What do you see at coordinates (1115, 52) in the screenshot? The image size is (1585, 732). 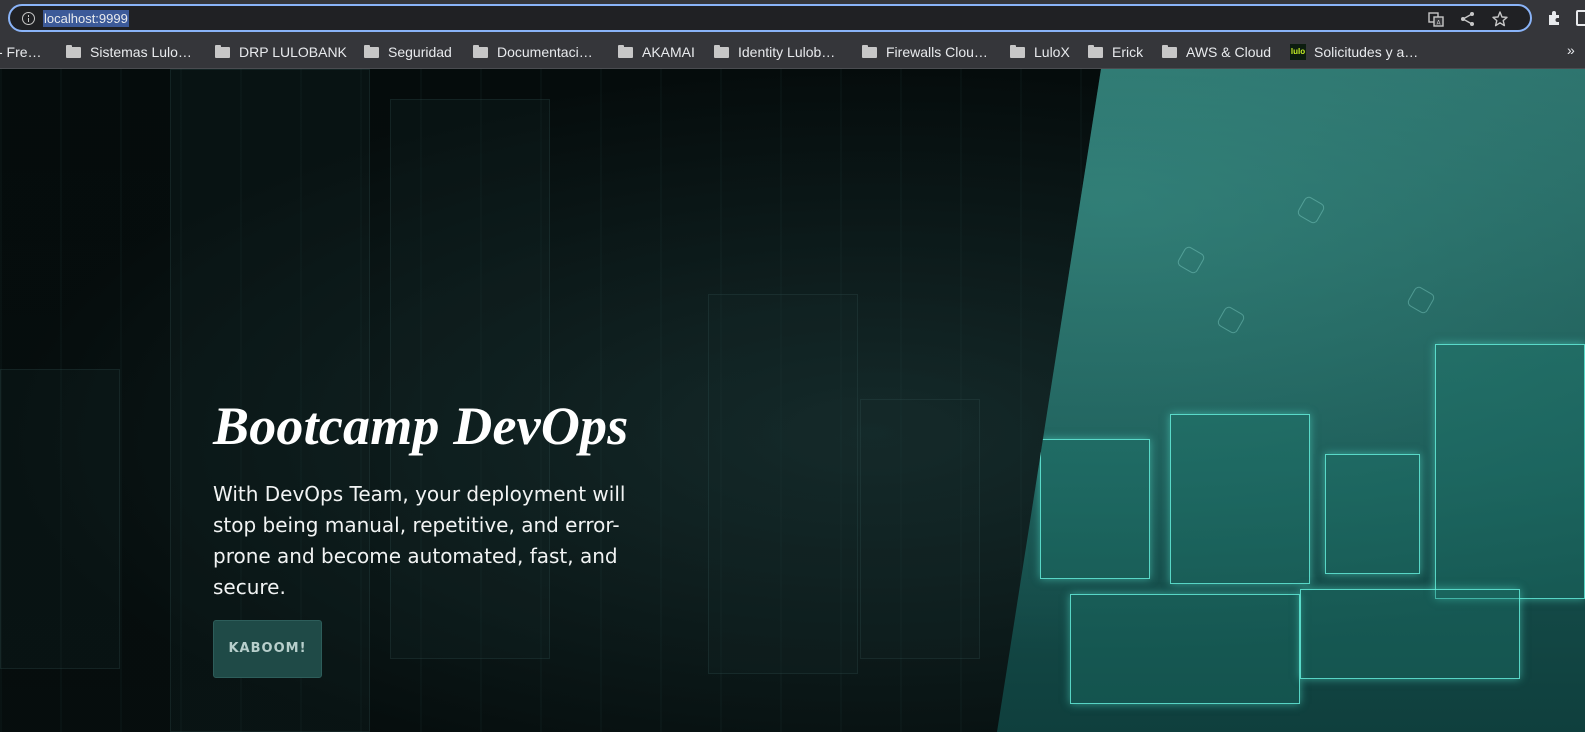 I see `bookmark-folder: Erick` at bounding box center [1115, 52].